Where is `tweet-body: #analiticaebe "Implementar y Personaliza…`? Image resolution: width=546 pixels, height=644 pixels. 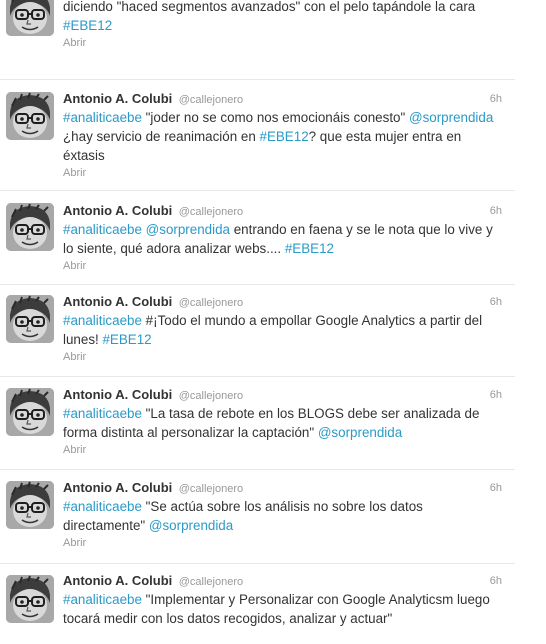
tweet-body: #analiticaebe "Implementar y Personaliza… is located at coordinates (282, 609).